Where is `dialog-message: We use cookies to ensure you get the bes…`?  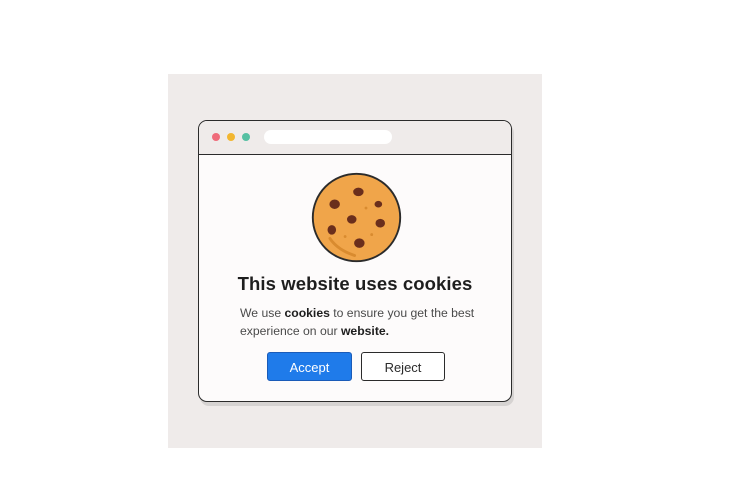
dialog-message: We use cookies to ensure you get the bes… is located at coordinates (360, 322).